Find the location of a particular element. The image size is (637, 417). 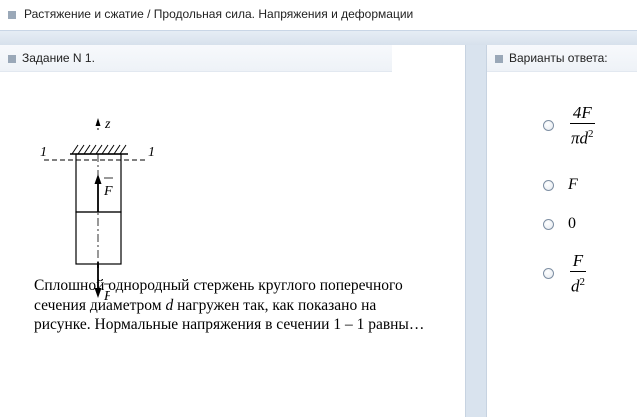

denominator-base: πd is located at coordinates (580, 138).